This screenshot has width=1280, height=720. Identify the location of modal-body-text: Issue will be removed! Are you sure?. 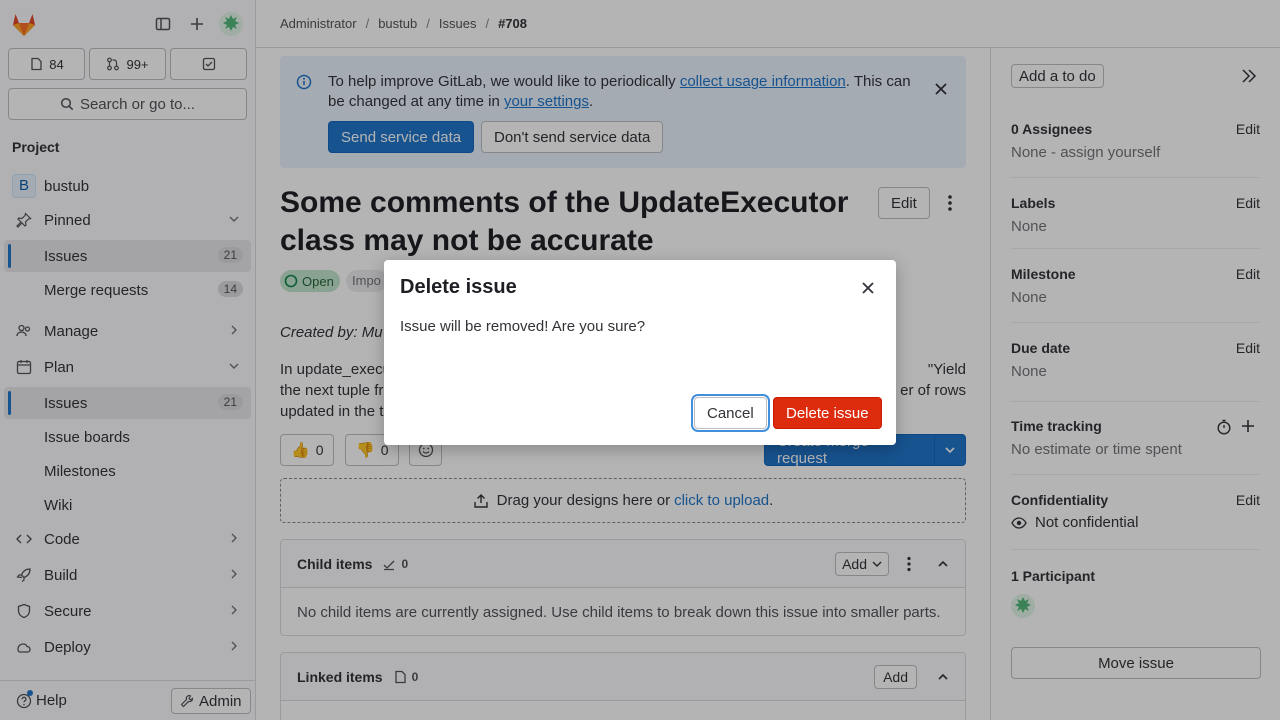
(523, 326).